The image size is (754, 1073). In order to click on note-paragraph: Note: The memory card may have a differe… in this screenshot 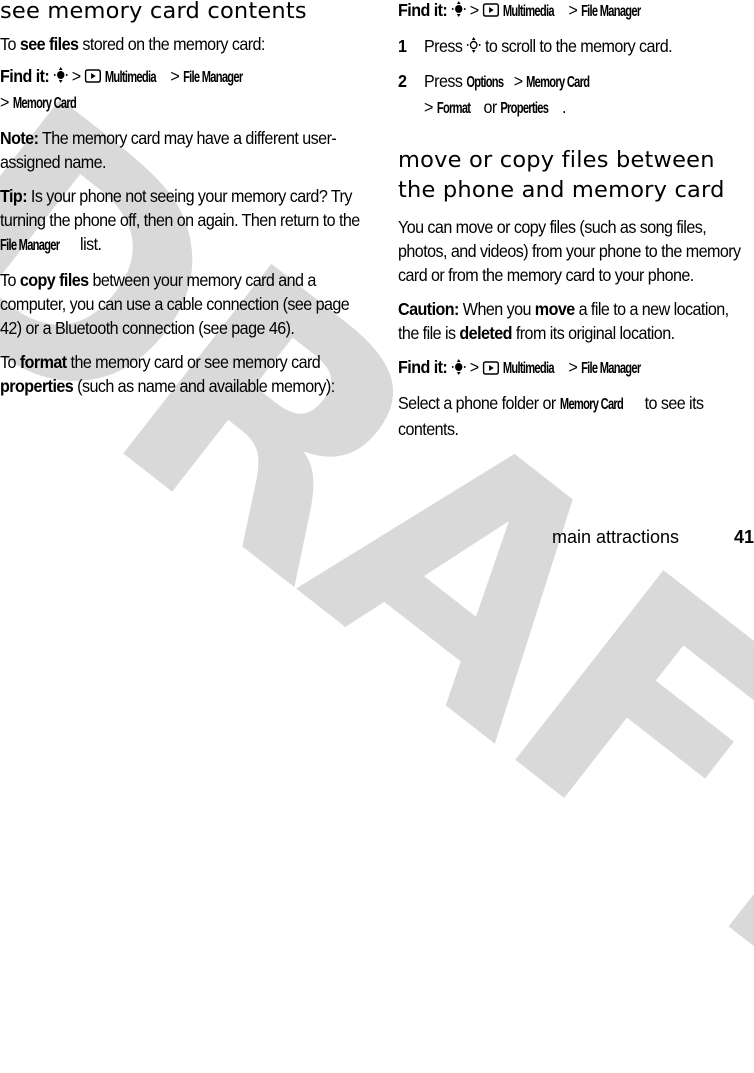, I will do `click(168, 150)`.